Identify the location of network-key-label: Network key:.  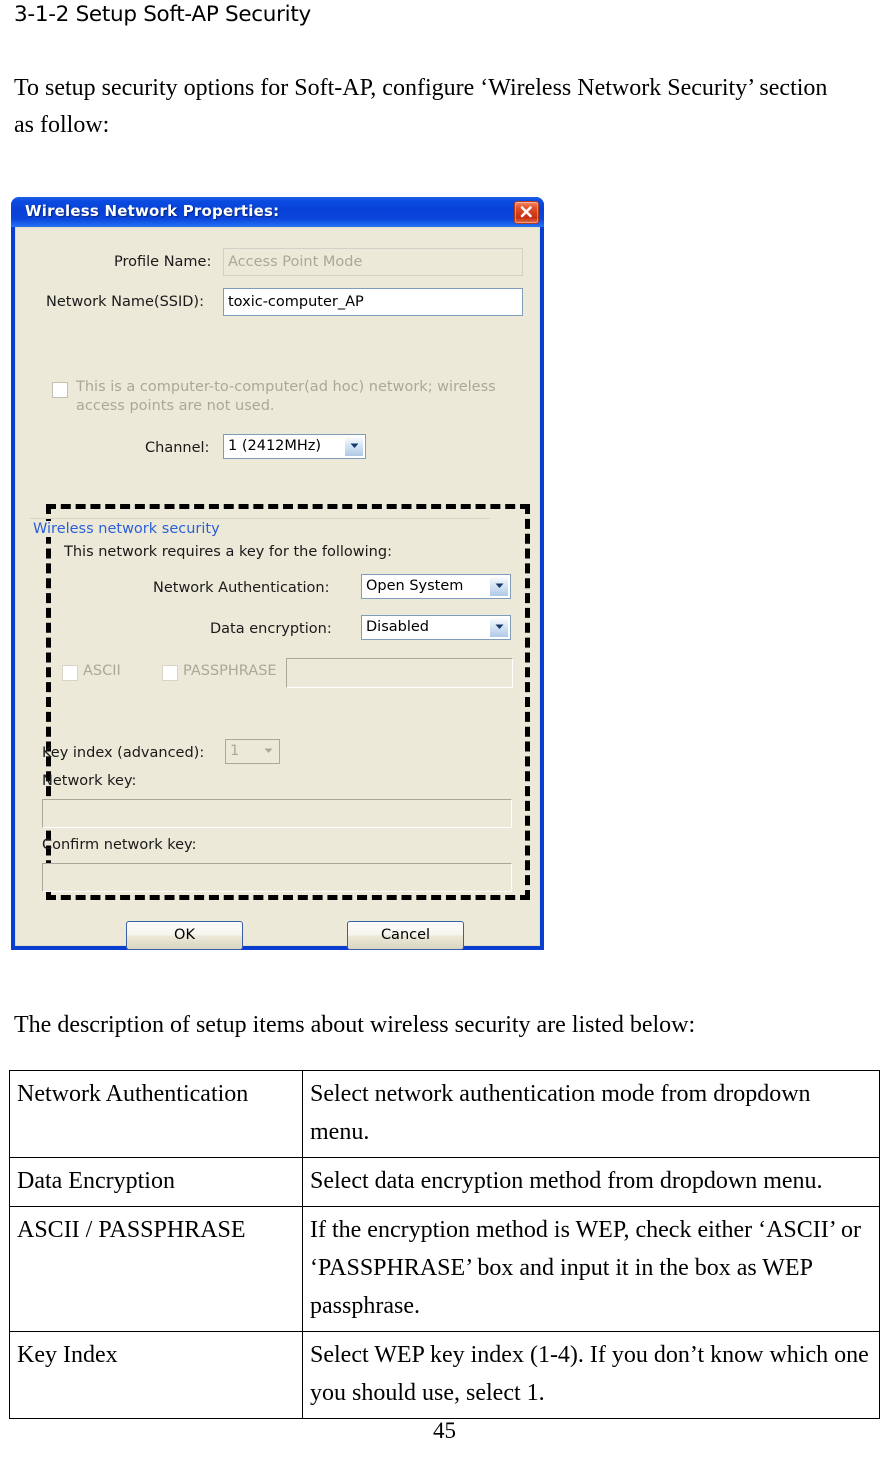
(89, 781).